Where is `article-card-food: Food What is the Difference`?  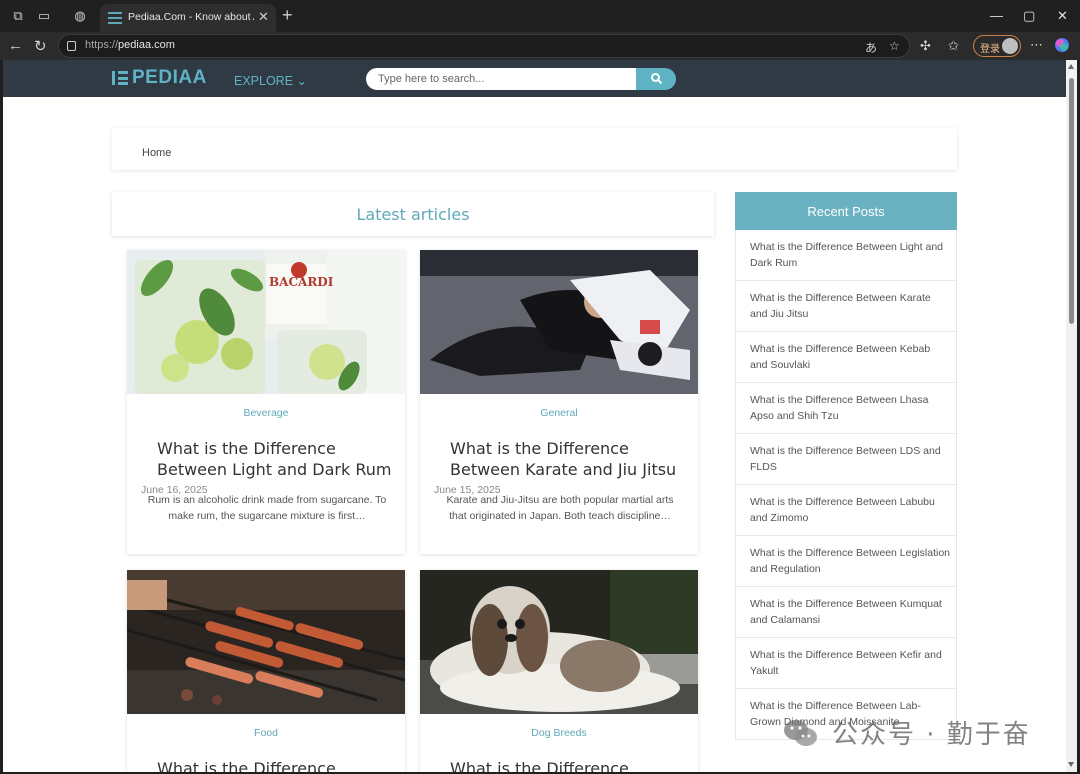 article-card-food: Food What is the Difference is located at coordinates (266, 671).